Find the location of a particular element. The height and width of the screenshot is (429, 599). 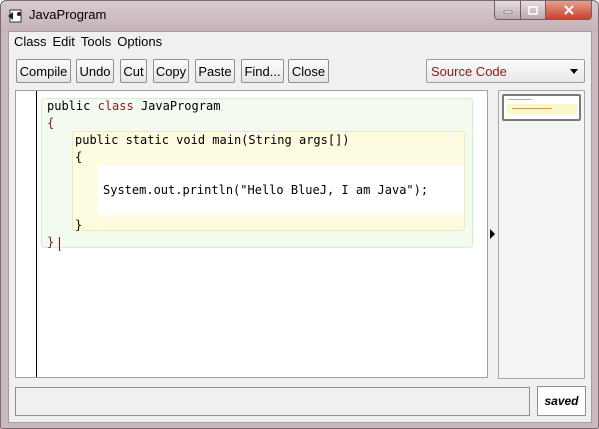

view-mode-value: Source Code is located at coordinates (469, 71).